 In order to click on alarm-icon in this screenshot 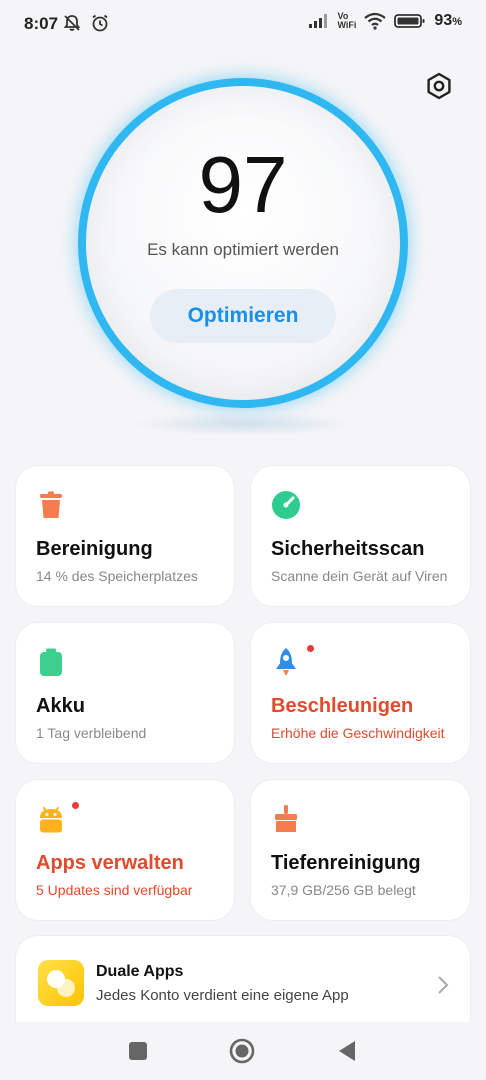, I will do `click(100, 23)`.